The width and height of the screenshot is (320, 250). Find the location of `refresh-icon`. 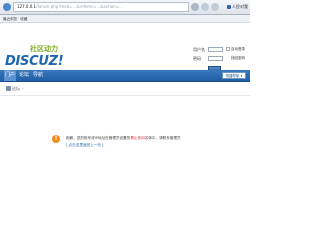

refresh-icon is located at coordinates (195, 7).